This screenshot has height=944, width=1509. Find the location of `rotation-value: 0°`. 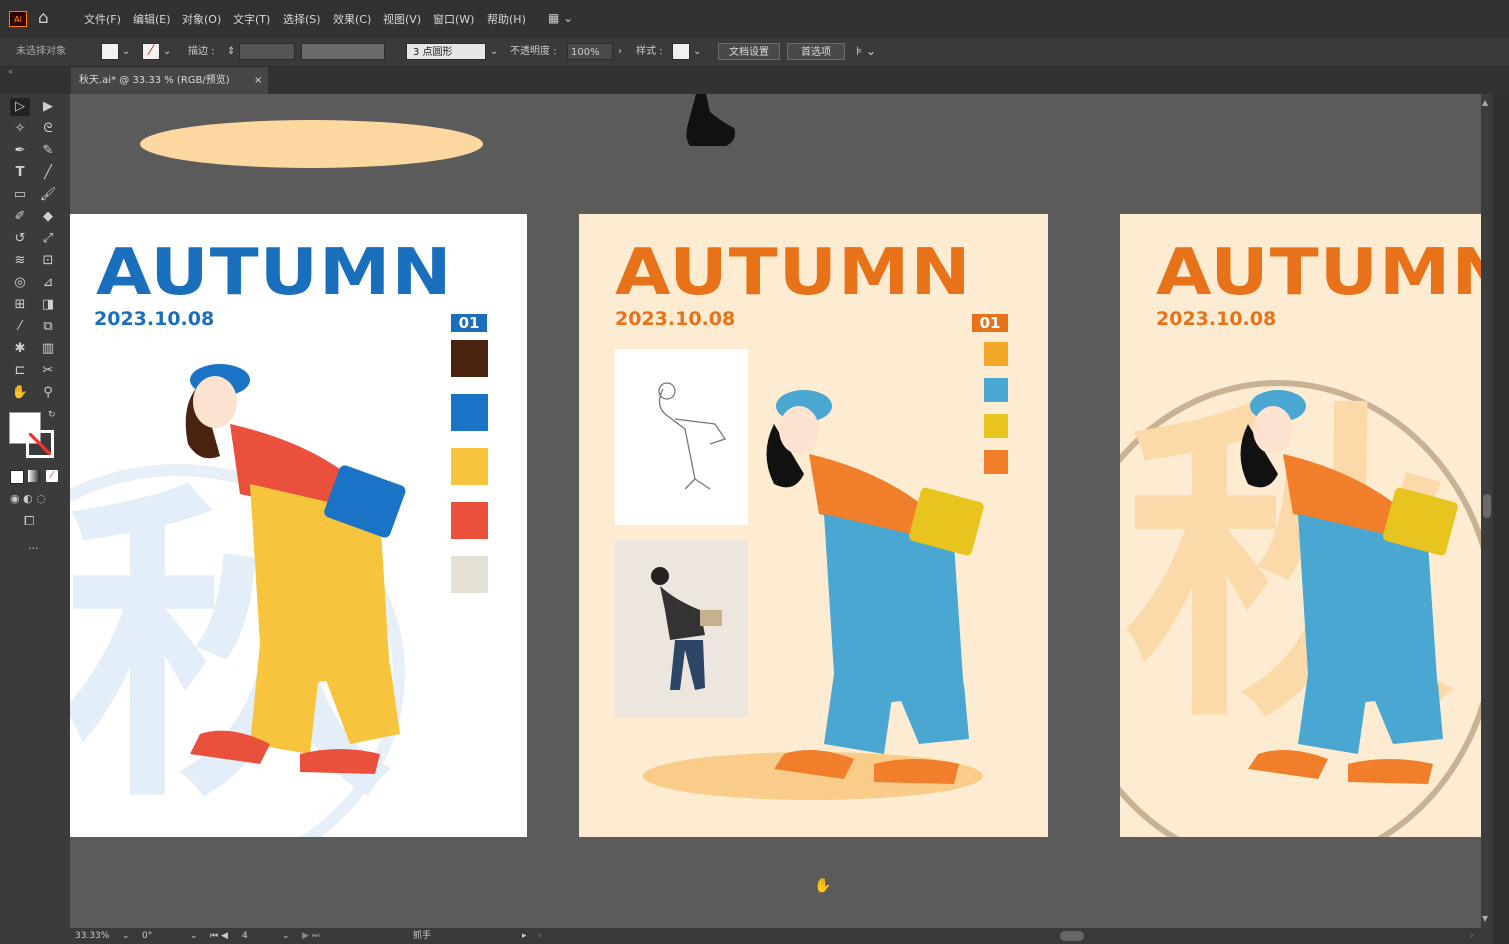

rotation-value: 0° is located at coordinates (147, 936).